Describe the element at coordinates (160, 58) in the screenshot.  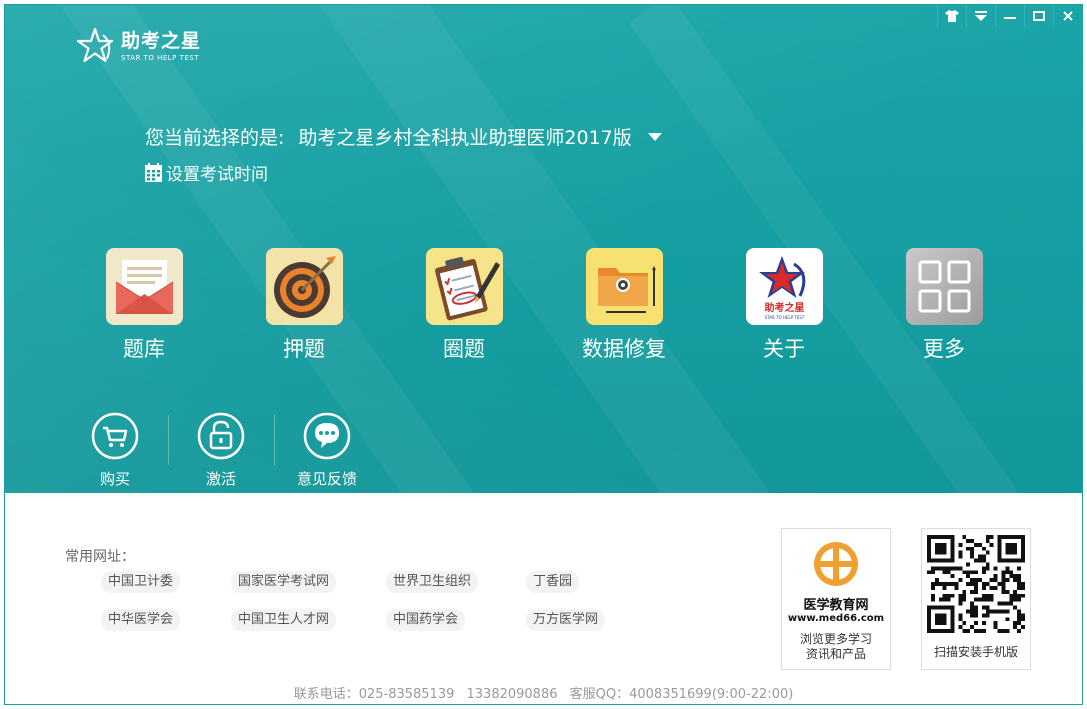
I see `logo-slogan: STAR TO HELP TEST` at that location.